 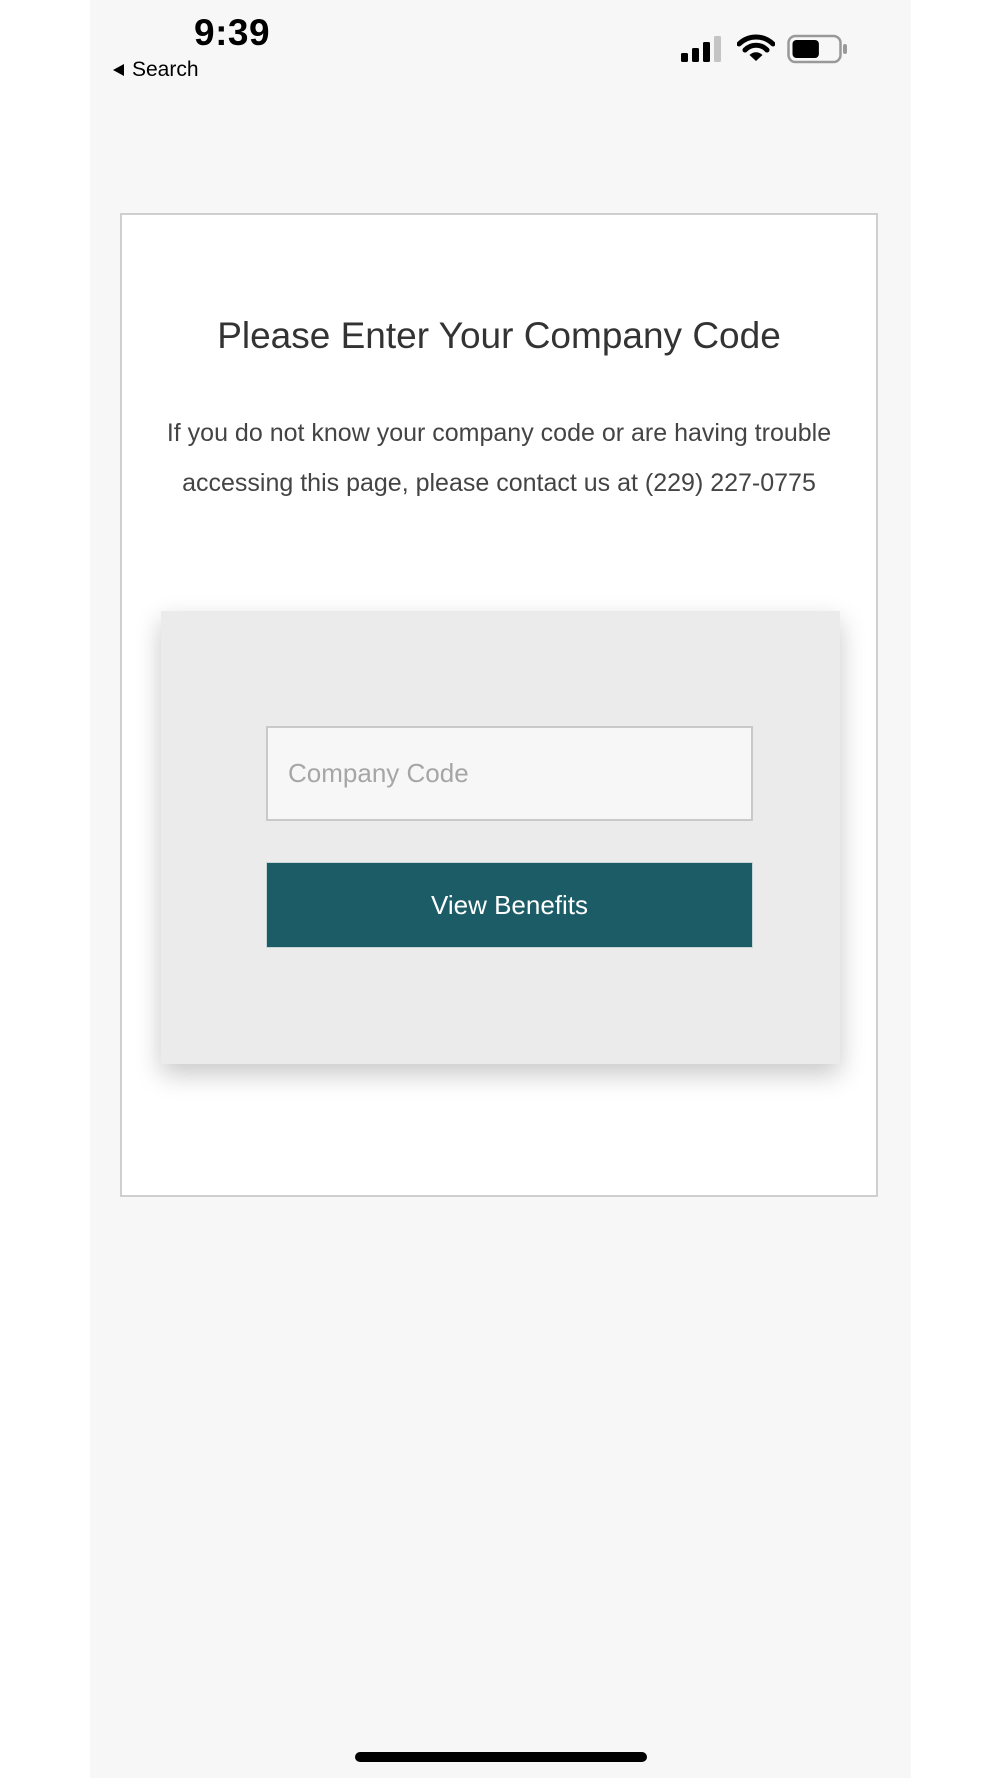 I want to click on status-time: 9:39, so click(x=232, y=32).